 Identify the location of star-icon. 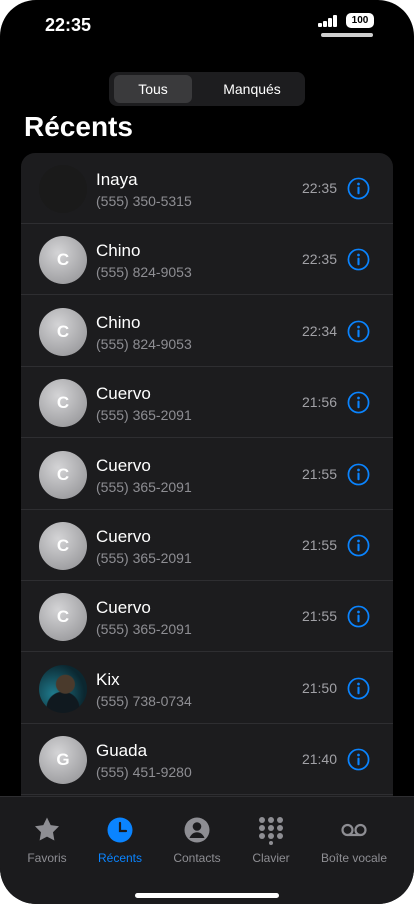
(47, 830).